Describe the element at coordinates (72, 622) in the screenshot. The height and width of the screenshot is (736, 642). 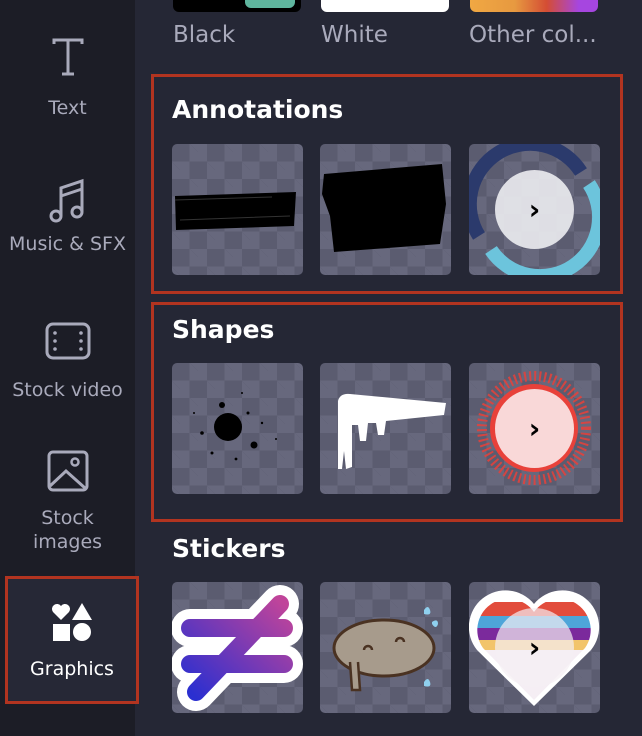
I see `shapes-icon` at that location.